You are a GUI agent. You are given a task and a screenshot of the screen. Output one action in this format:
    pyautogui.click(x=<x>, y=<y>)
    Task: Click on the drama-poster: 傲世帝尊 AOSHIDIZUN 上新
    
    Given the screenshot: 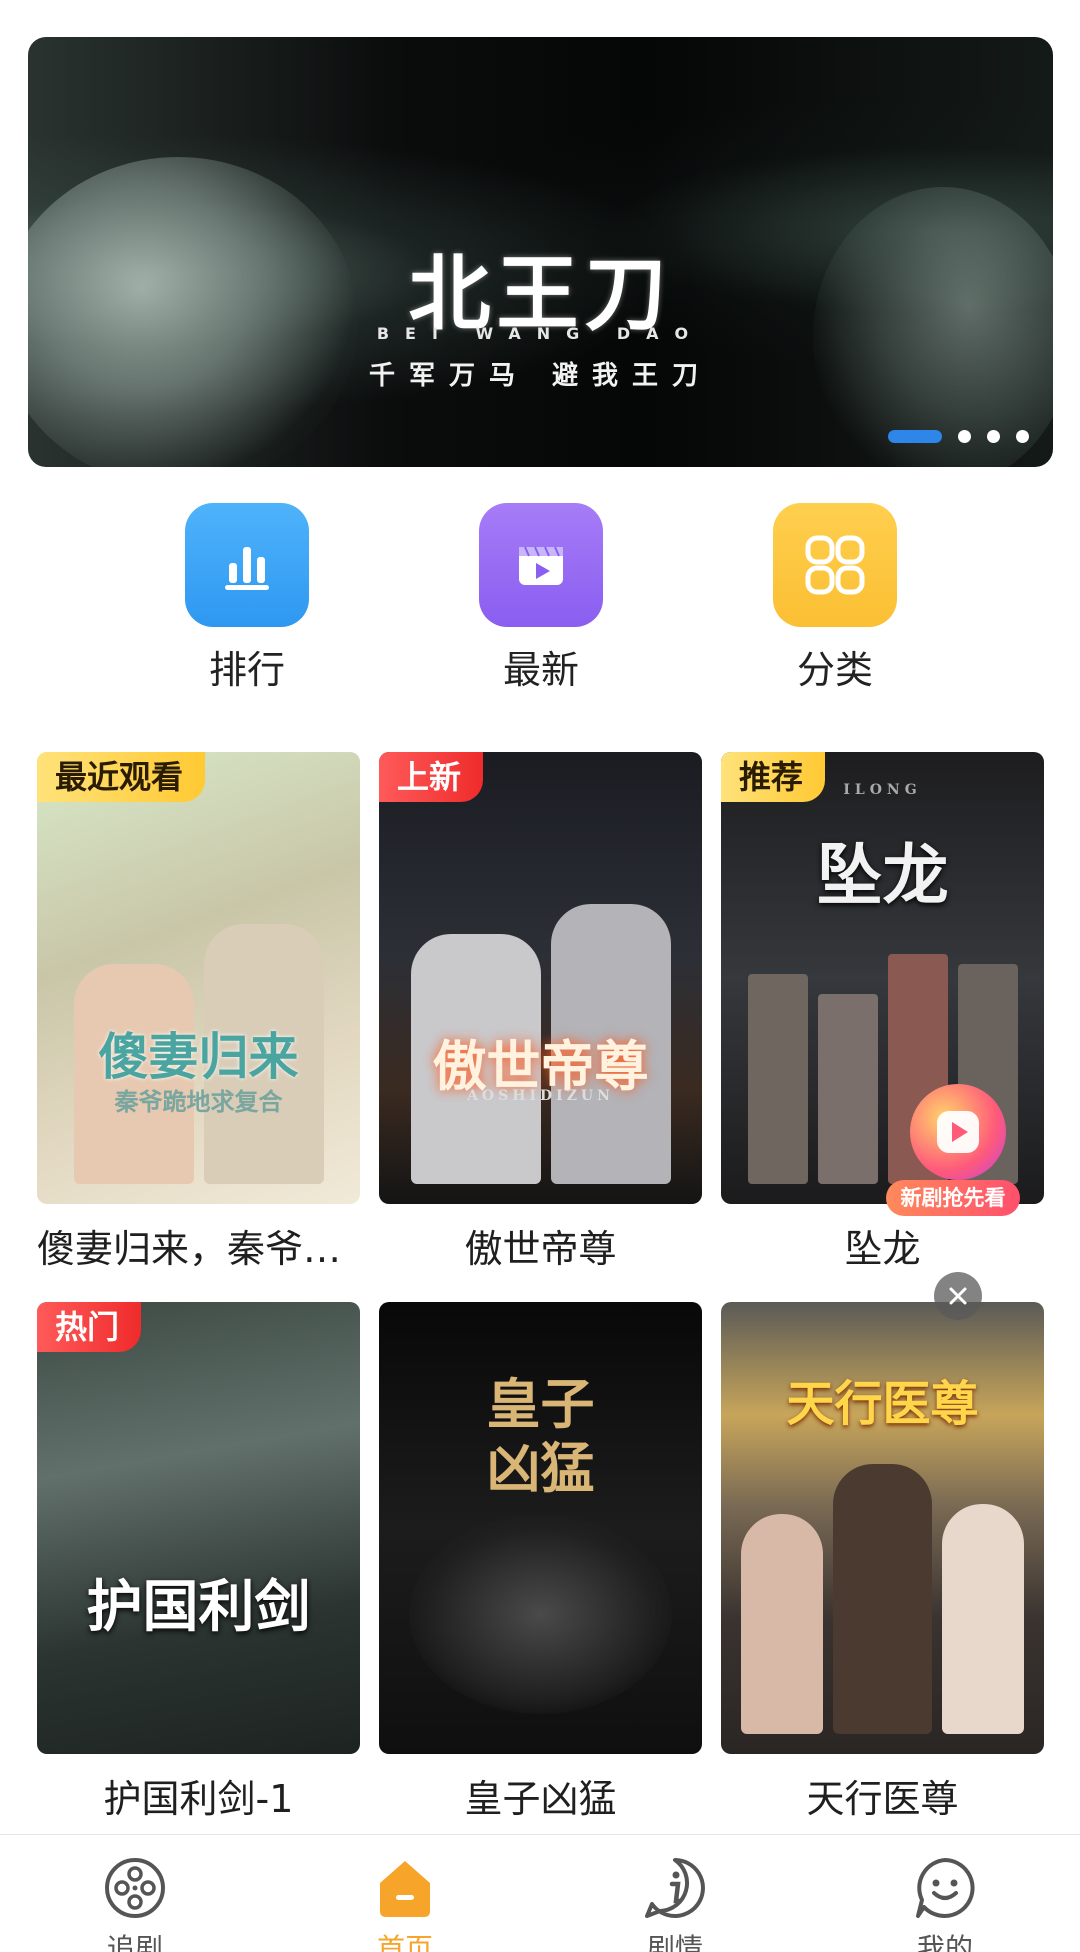 What is the action you would take?
    pyautogui.click(x=540, y=978)
    